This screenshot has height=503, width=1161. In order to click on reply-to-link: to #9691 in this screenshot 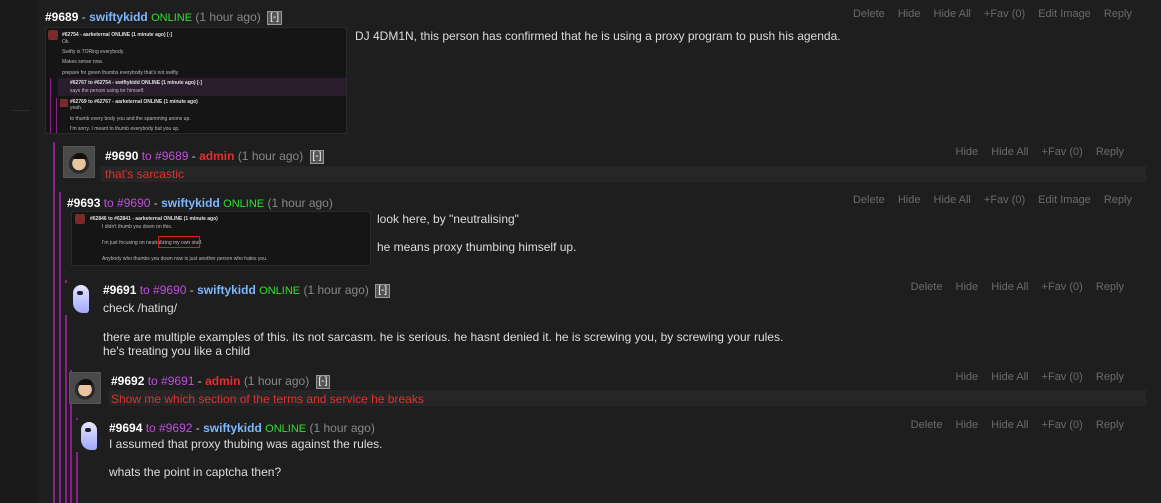, I will do `click(171, 381)`.